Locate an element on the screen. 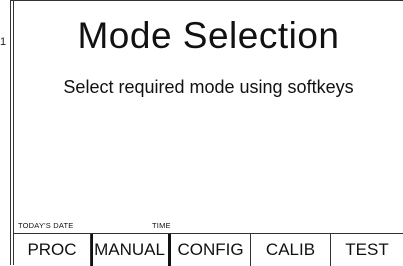 This screenshot has height=266, width=403. screen-title: Mode Selection is located at coordinates (208, 35).